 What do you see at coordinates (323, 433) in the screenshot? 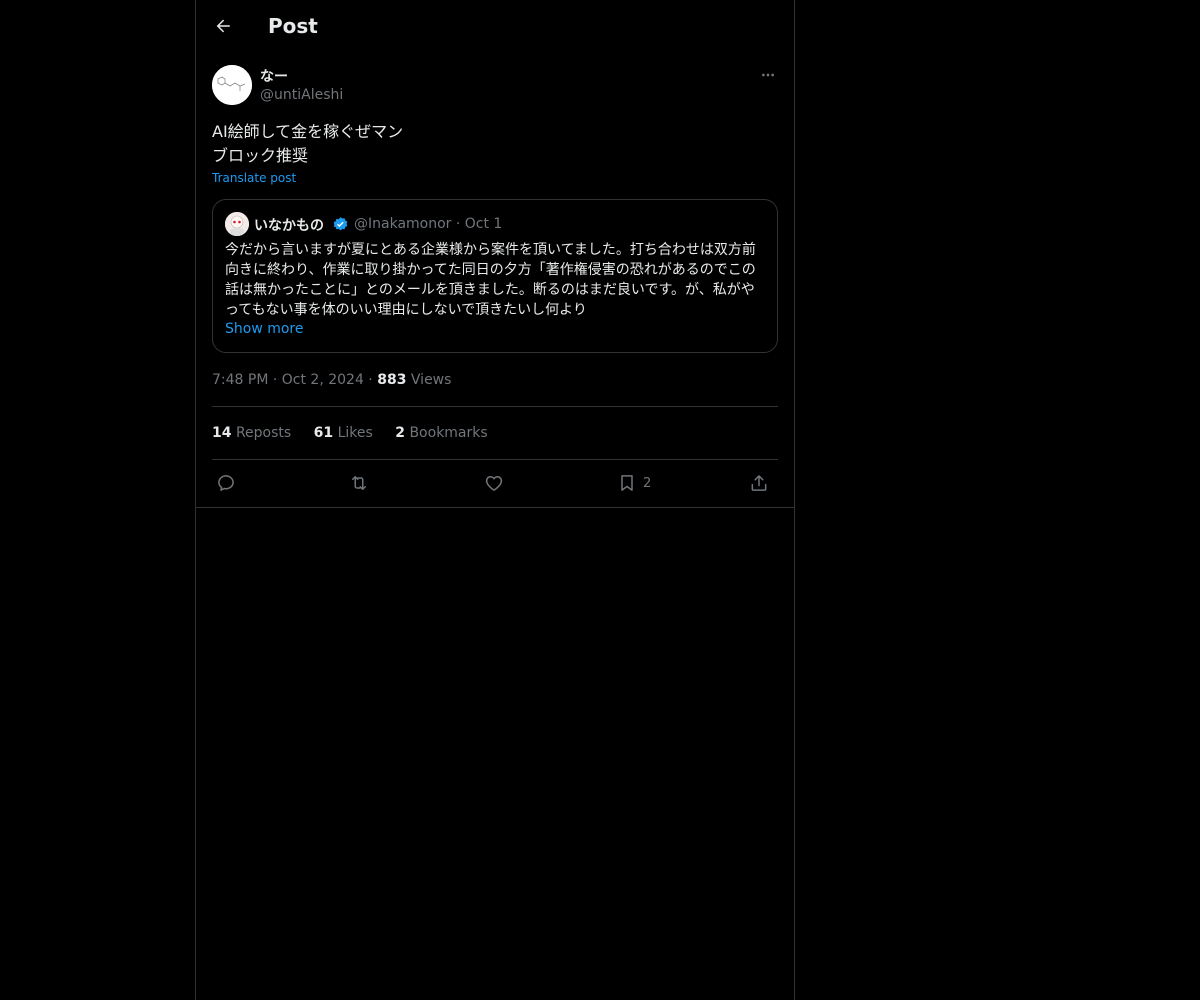
I see `likes-count: 61` at bounding box center [323, 433].